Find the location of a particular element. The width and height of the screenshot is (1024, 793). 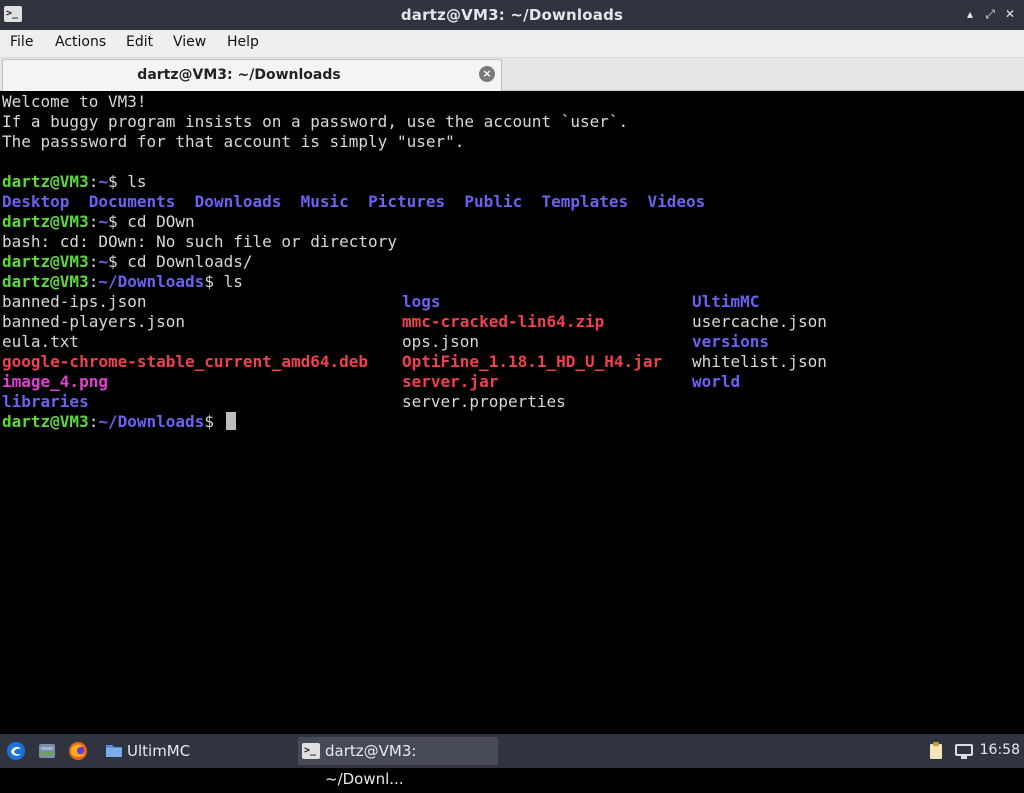

menu-edit: Edit is located at coordinates (139, 42).